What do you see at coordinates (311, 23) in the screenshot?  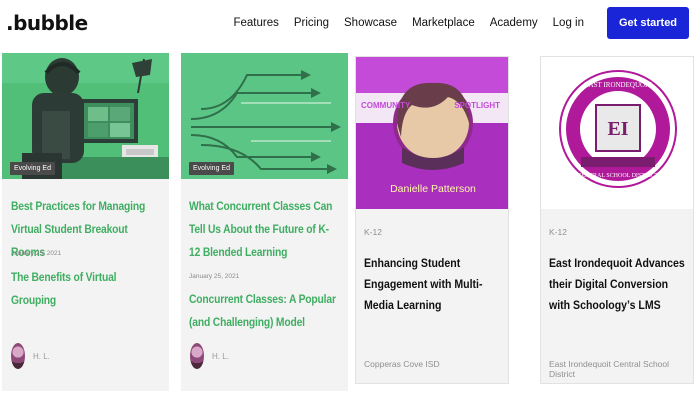 I see `nav-link-pricing: Pricing` at bounding box center [311, 23].